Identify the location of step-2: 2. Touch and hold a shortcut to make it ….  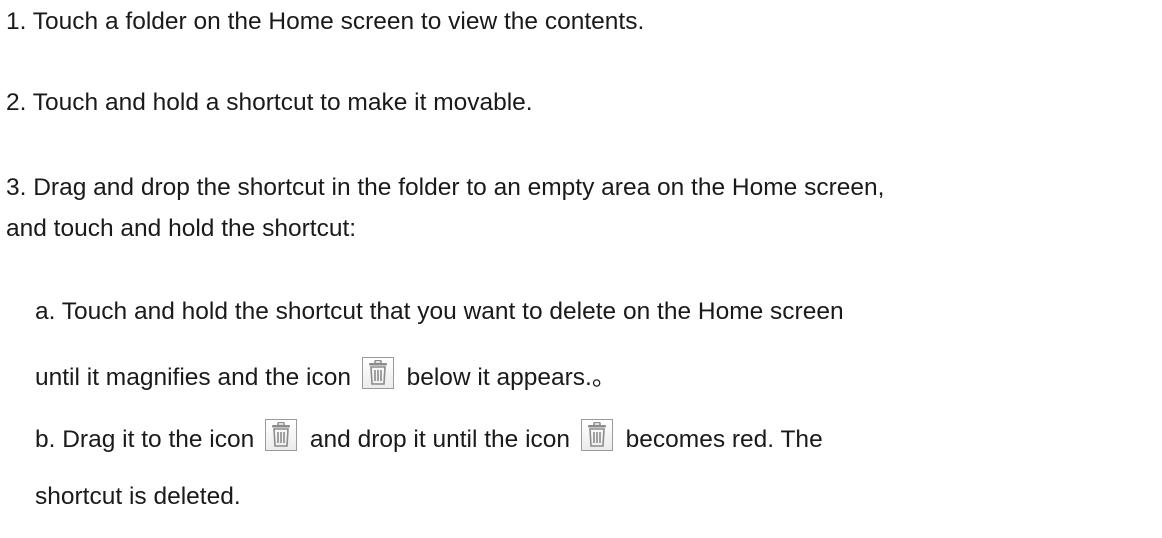
(269, 102).